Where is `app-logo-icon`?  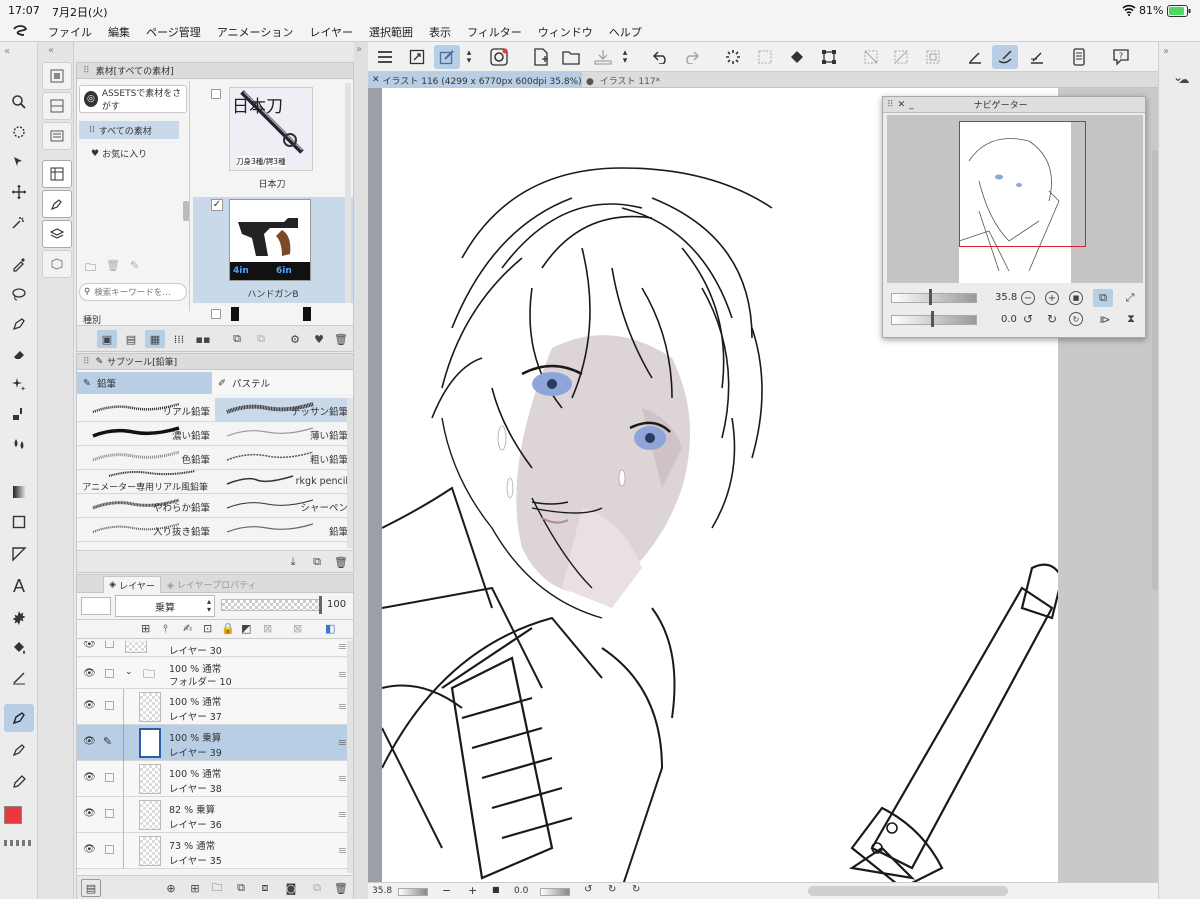 app-logo-icon is located at coordinates (20, 31).